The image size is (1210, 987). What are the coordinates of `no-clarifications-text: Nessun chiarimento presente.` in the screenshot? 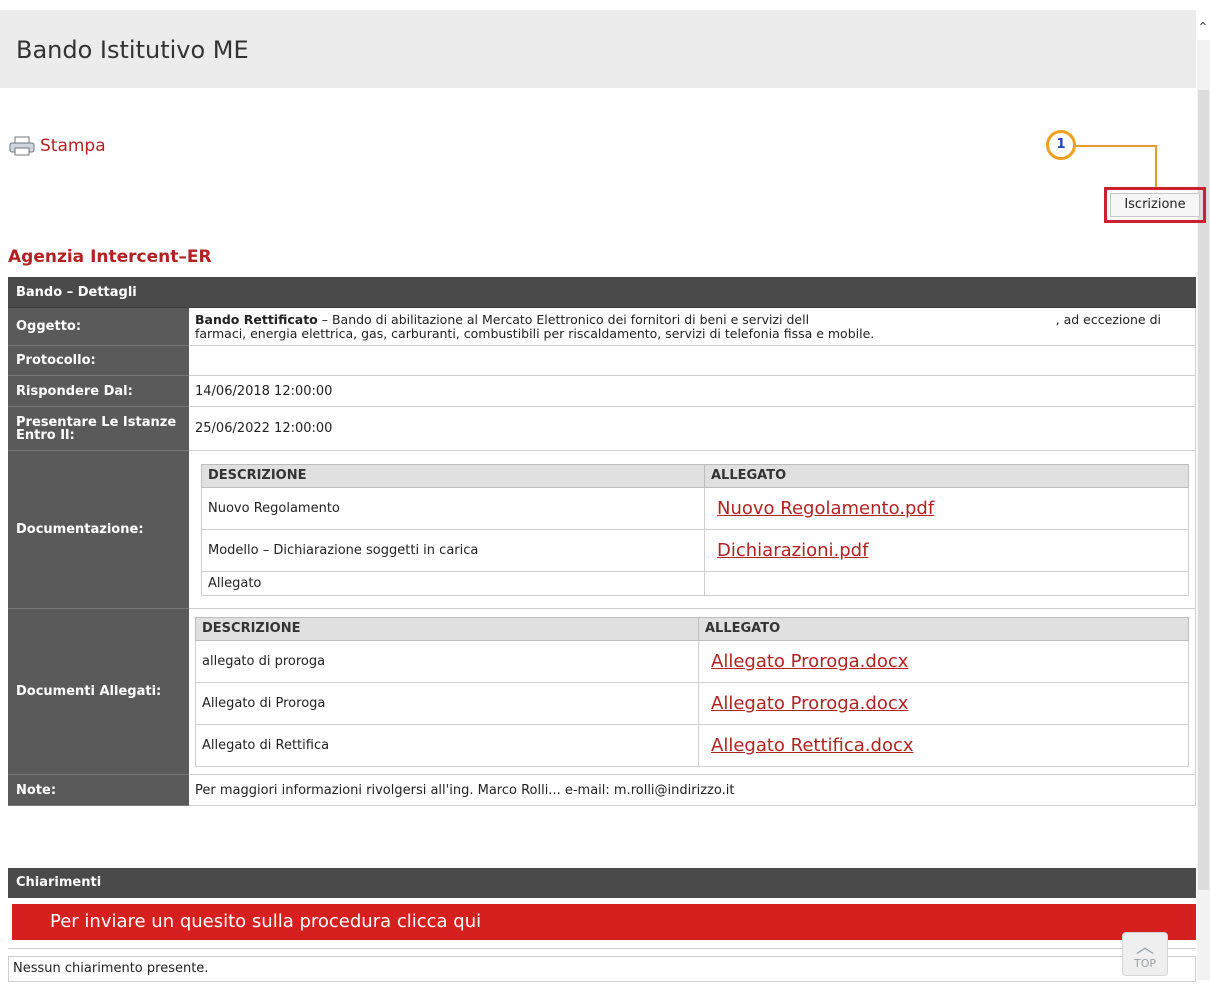 It's located at (602, 969).